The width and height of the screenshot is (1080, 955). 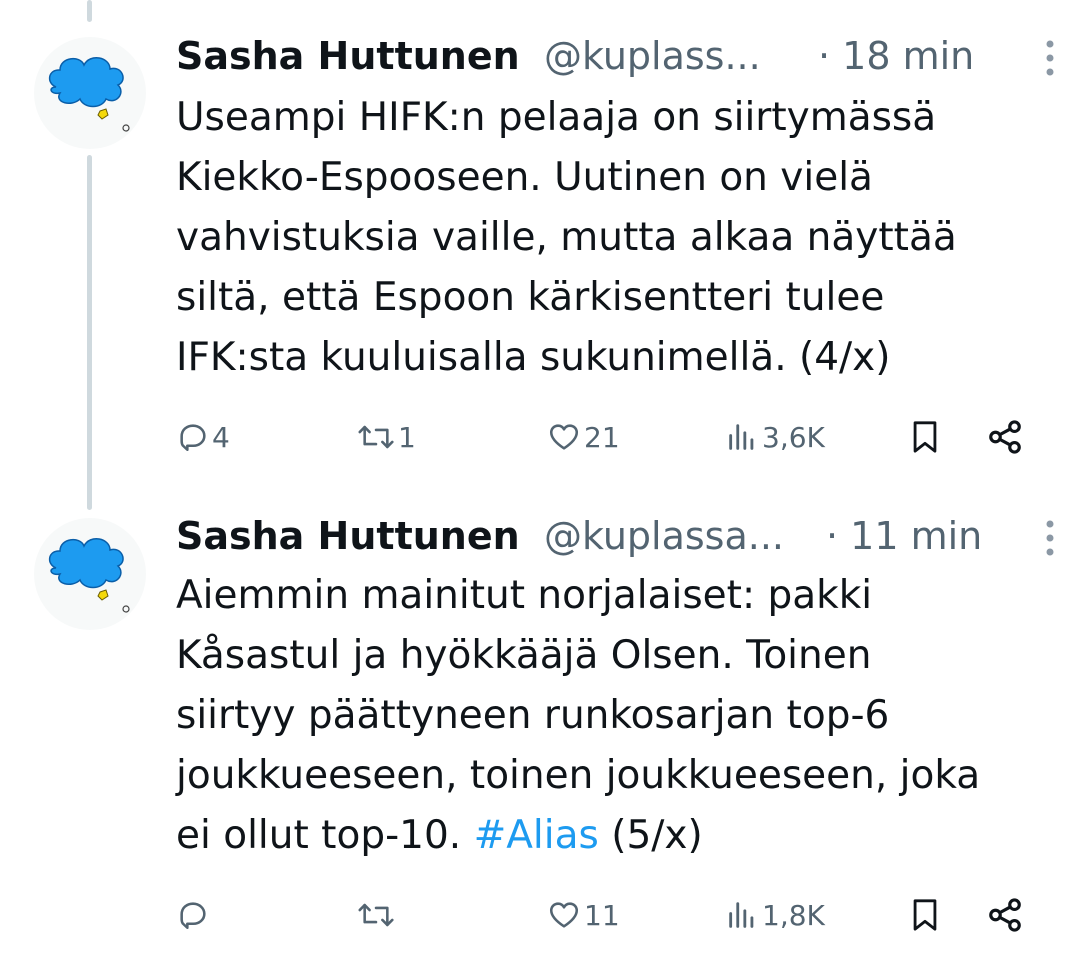 What do you see at coordinates (650, 835) in the screenshot?
I see `text-segment: (5/x)` at bounding box center [650, 835].